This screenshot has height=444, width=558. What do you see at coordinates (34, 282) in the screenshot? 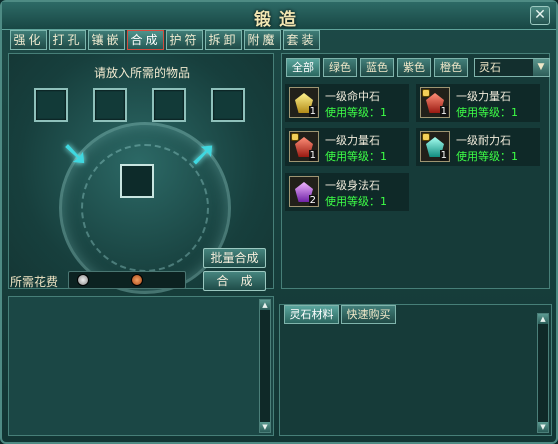
I see `cost-label: 所需花费` at bounding box center [34, 282].